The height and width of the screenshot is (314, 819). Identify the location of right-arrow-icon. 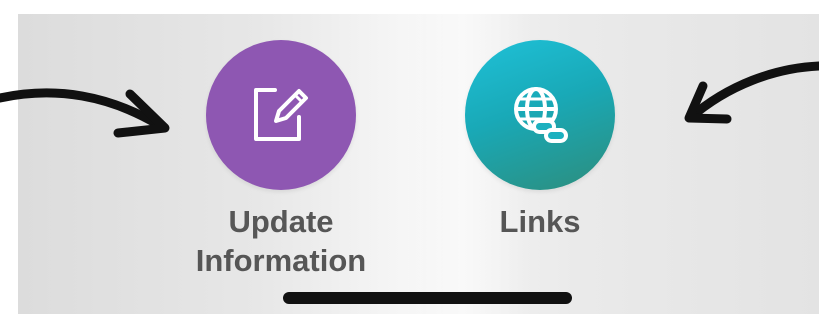
(751, 92).